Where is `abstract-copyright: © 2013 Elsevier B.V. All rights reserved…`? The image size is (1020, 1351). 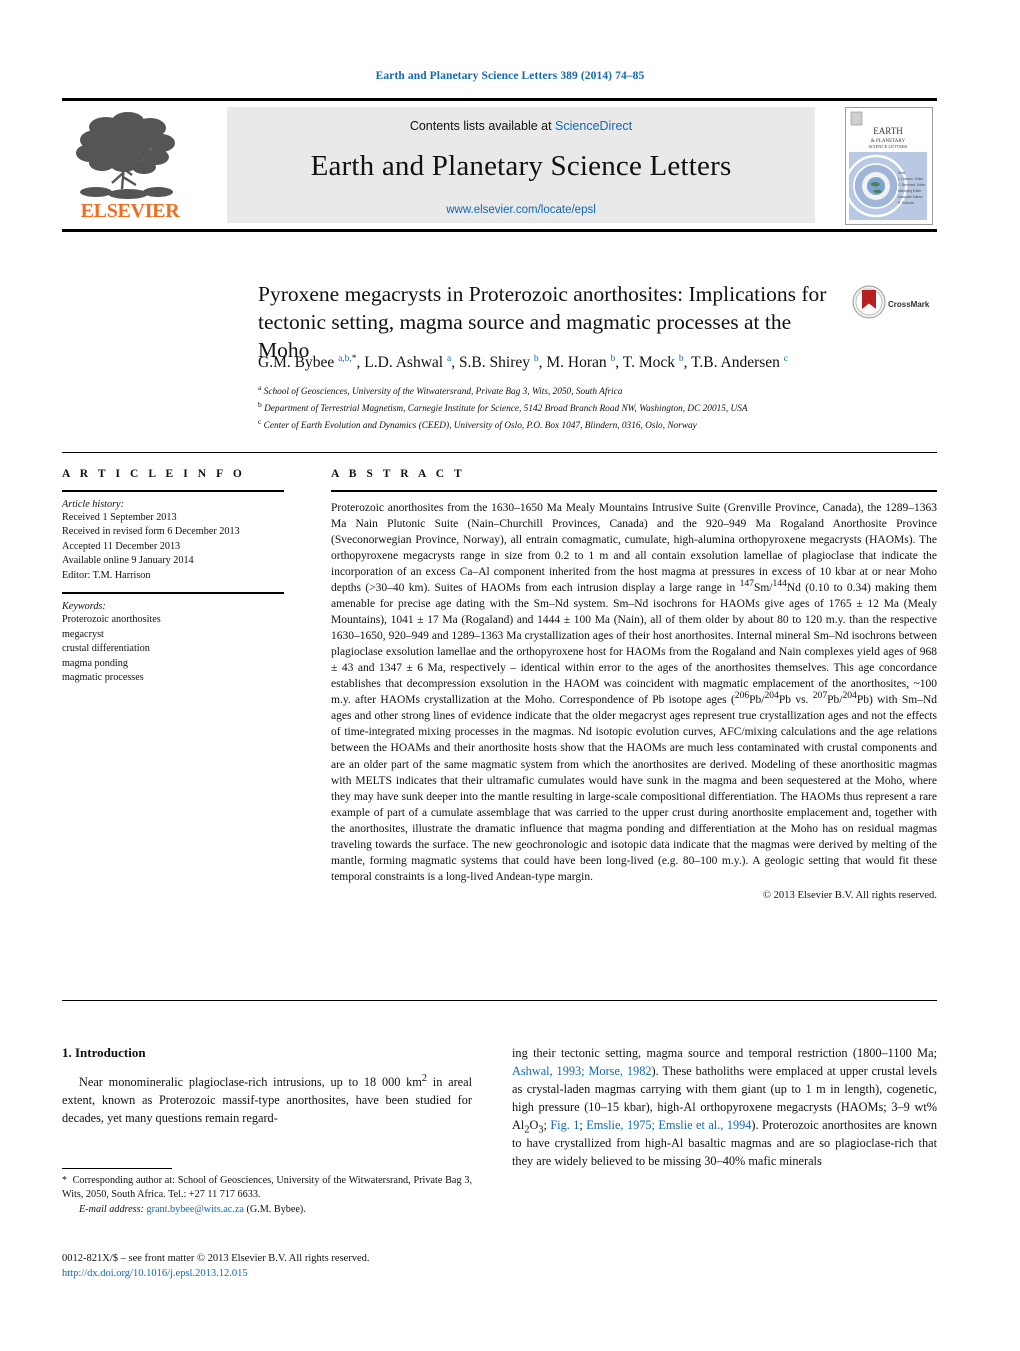 abstract-copyright: © 2013 Elsevier B.V. All rights reserved… is located at coordinates (849, 895).